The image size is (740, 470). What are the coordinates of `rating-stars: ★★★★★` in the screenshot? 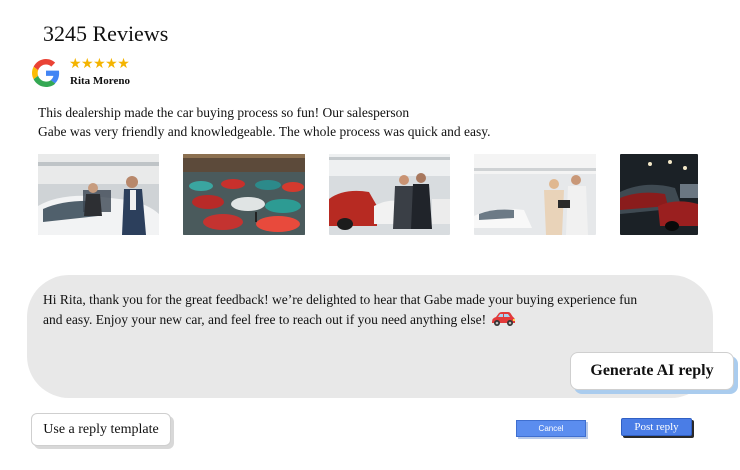 It's located at (99, 64).